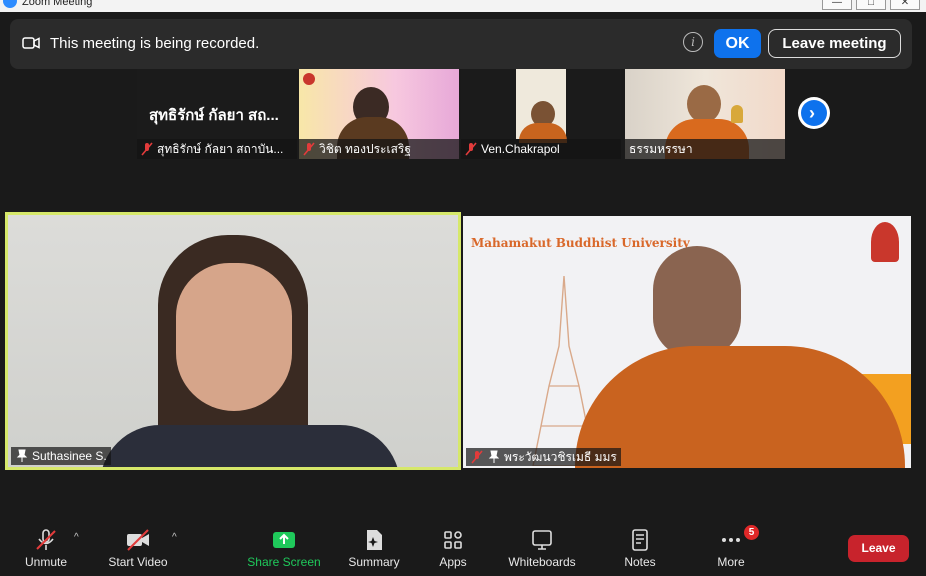  What do you see at coordinates (580, 243) in the screenshot?
I see `virtual-background-title: Mahamakut Buddhist University` at bounding box center [580, 243].